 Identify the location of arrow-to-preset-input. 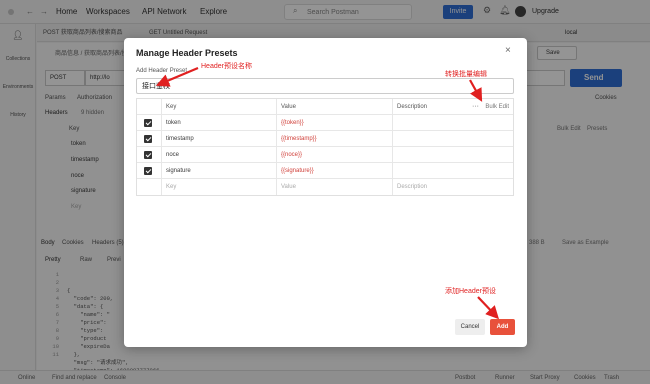
(177, 76).